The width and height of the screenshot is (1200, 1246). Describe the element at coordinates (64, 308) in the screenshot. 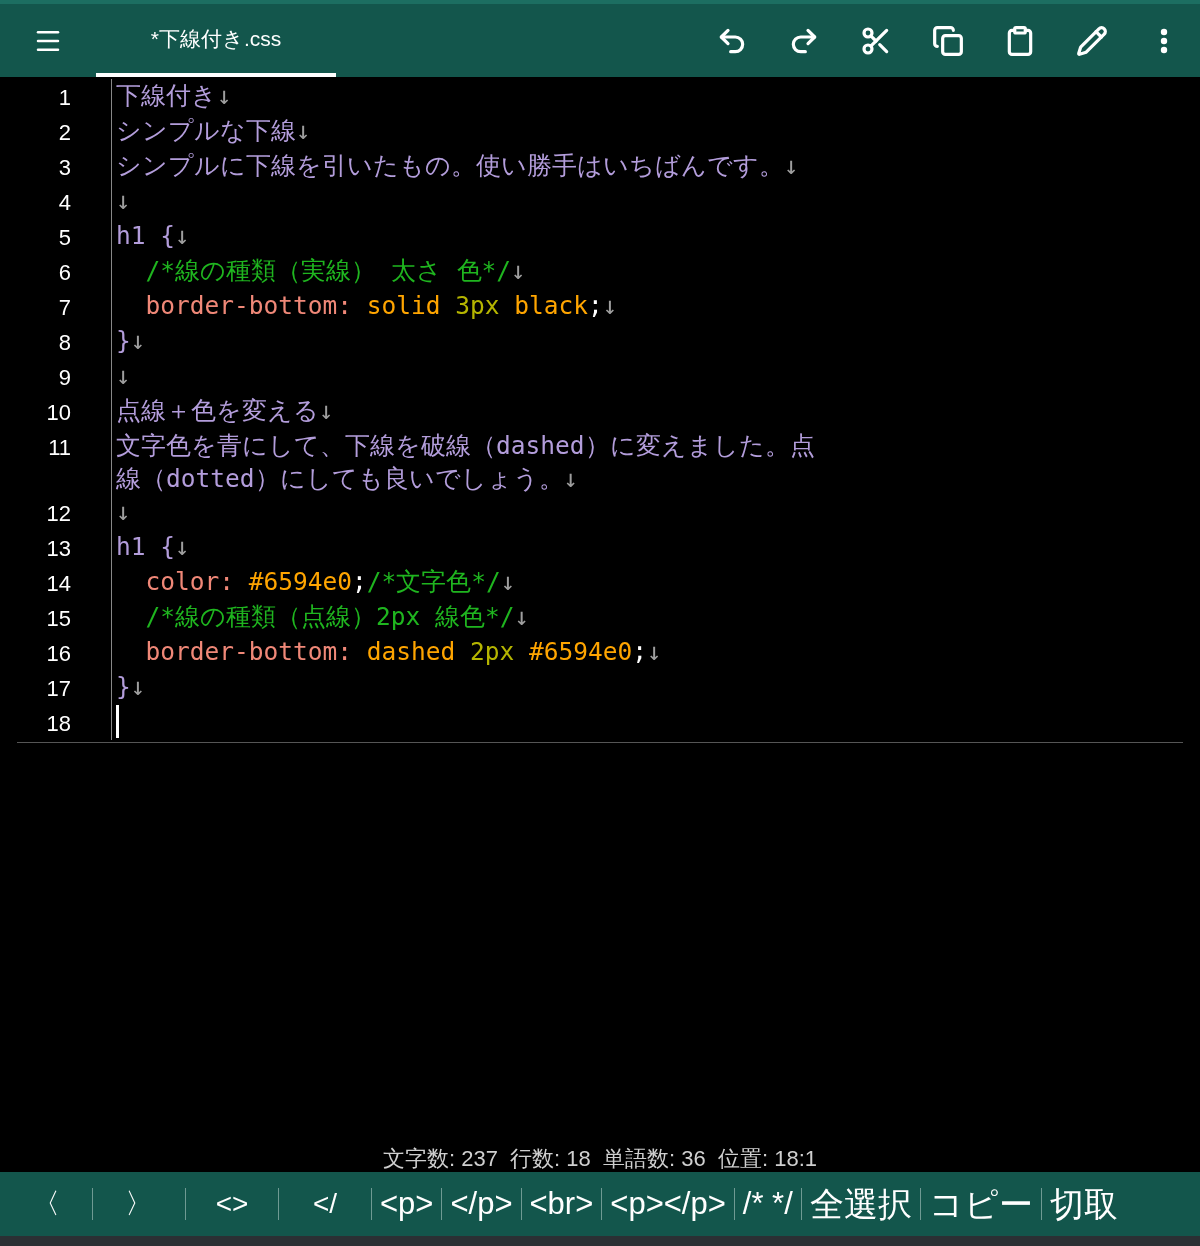

I see `line-number: 7` at that location.